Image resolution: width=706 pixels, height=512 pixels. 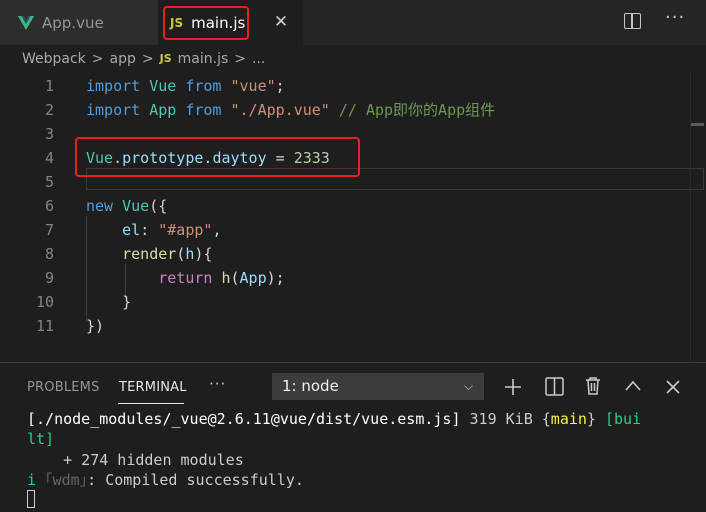 I want to click on js-icon: JS, so click(x=165, y=58).